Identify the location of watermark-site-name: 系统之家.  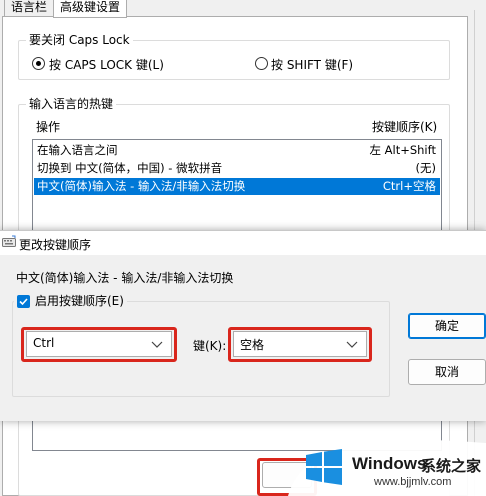
(451, 466).